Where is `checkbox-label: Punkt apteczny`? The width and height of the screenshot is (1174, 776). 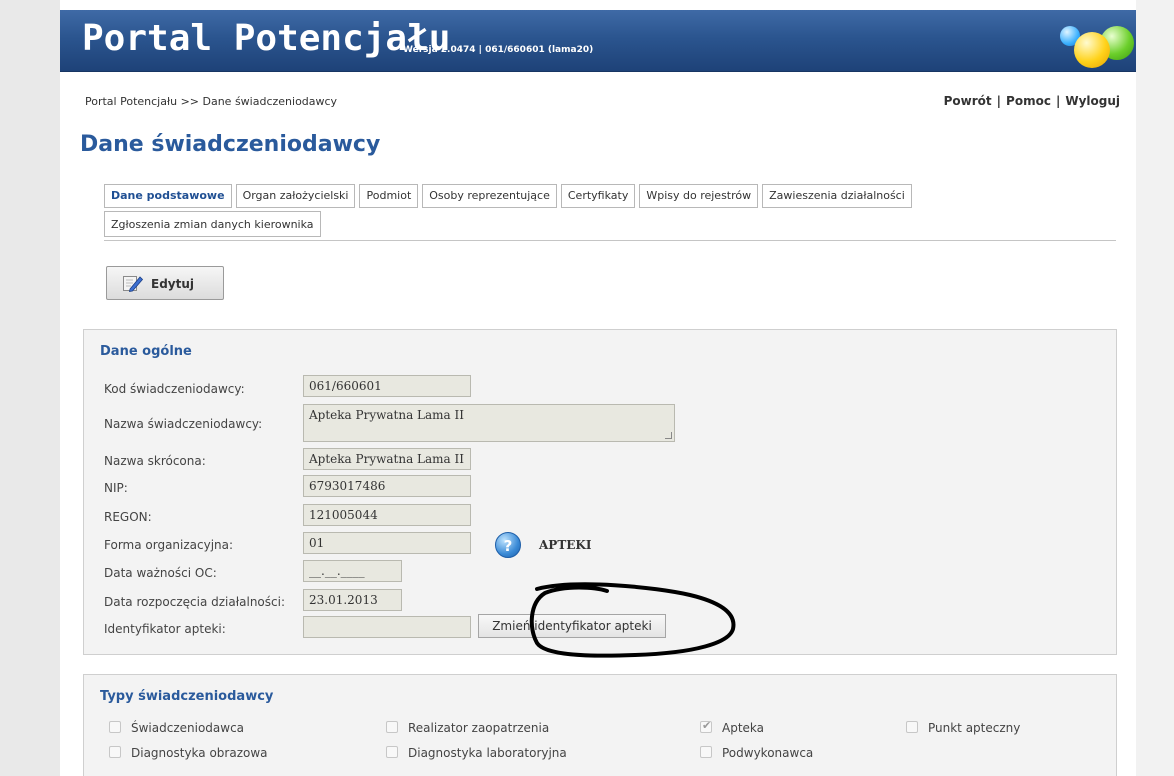 checkbox-label: Punkt apteczny is located at coordinates (974, 728).